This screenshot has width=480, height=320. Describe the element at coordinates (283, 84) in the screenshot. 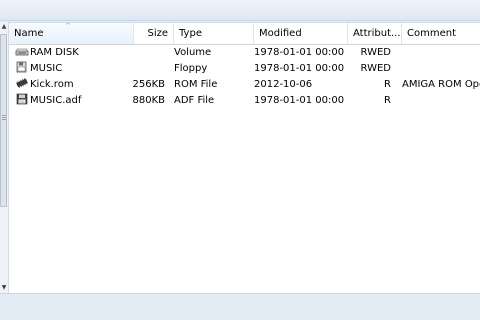

I see `file-modified: 2012-10-06` at that location.